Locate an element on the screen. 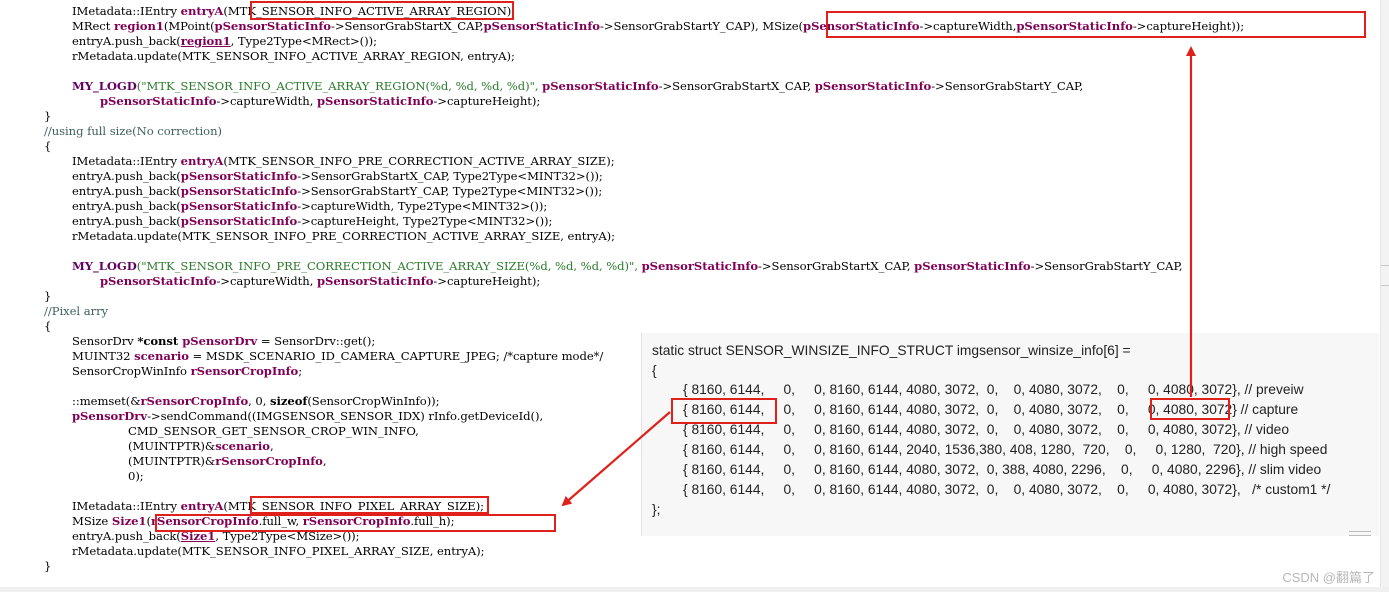  arrow-left-down is located at coordinates (616, 459).